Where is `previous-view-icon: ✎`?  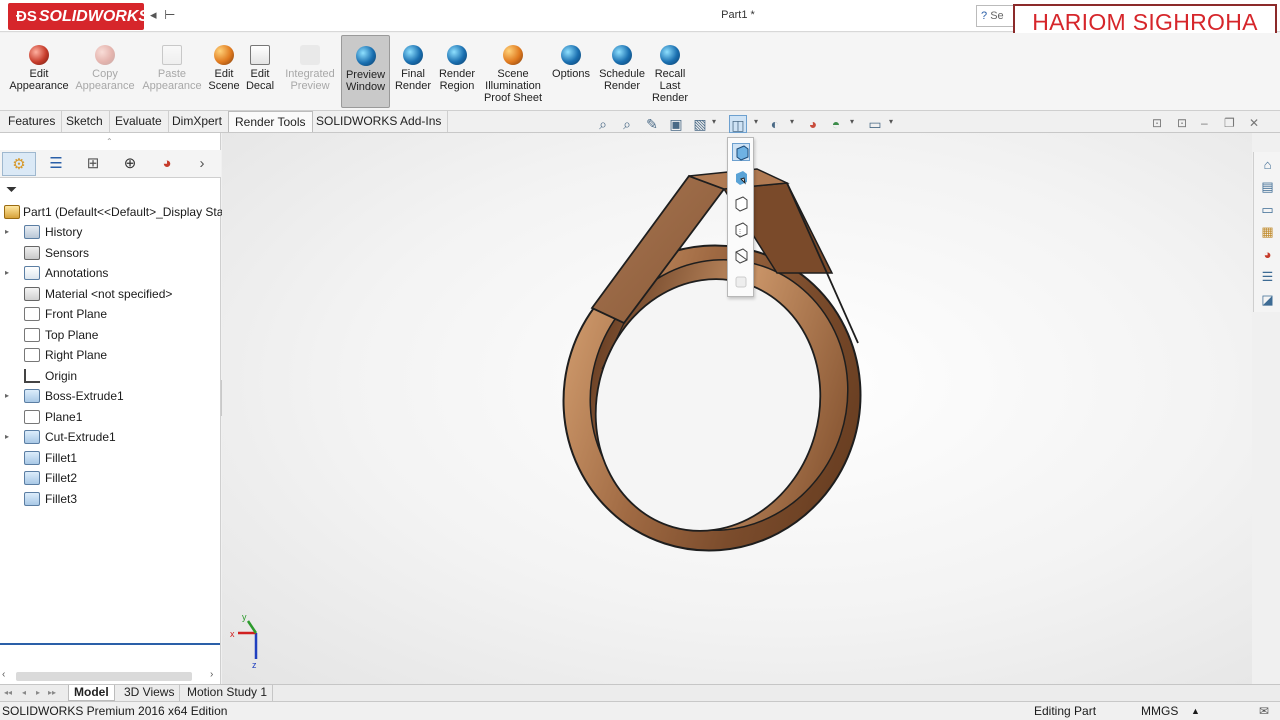
previous-view-icon: ✎ is located at coordinates (652, 124).